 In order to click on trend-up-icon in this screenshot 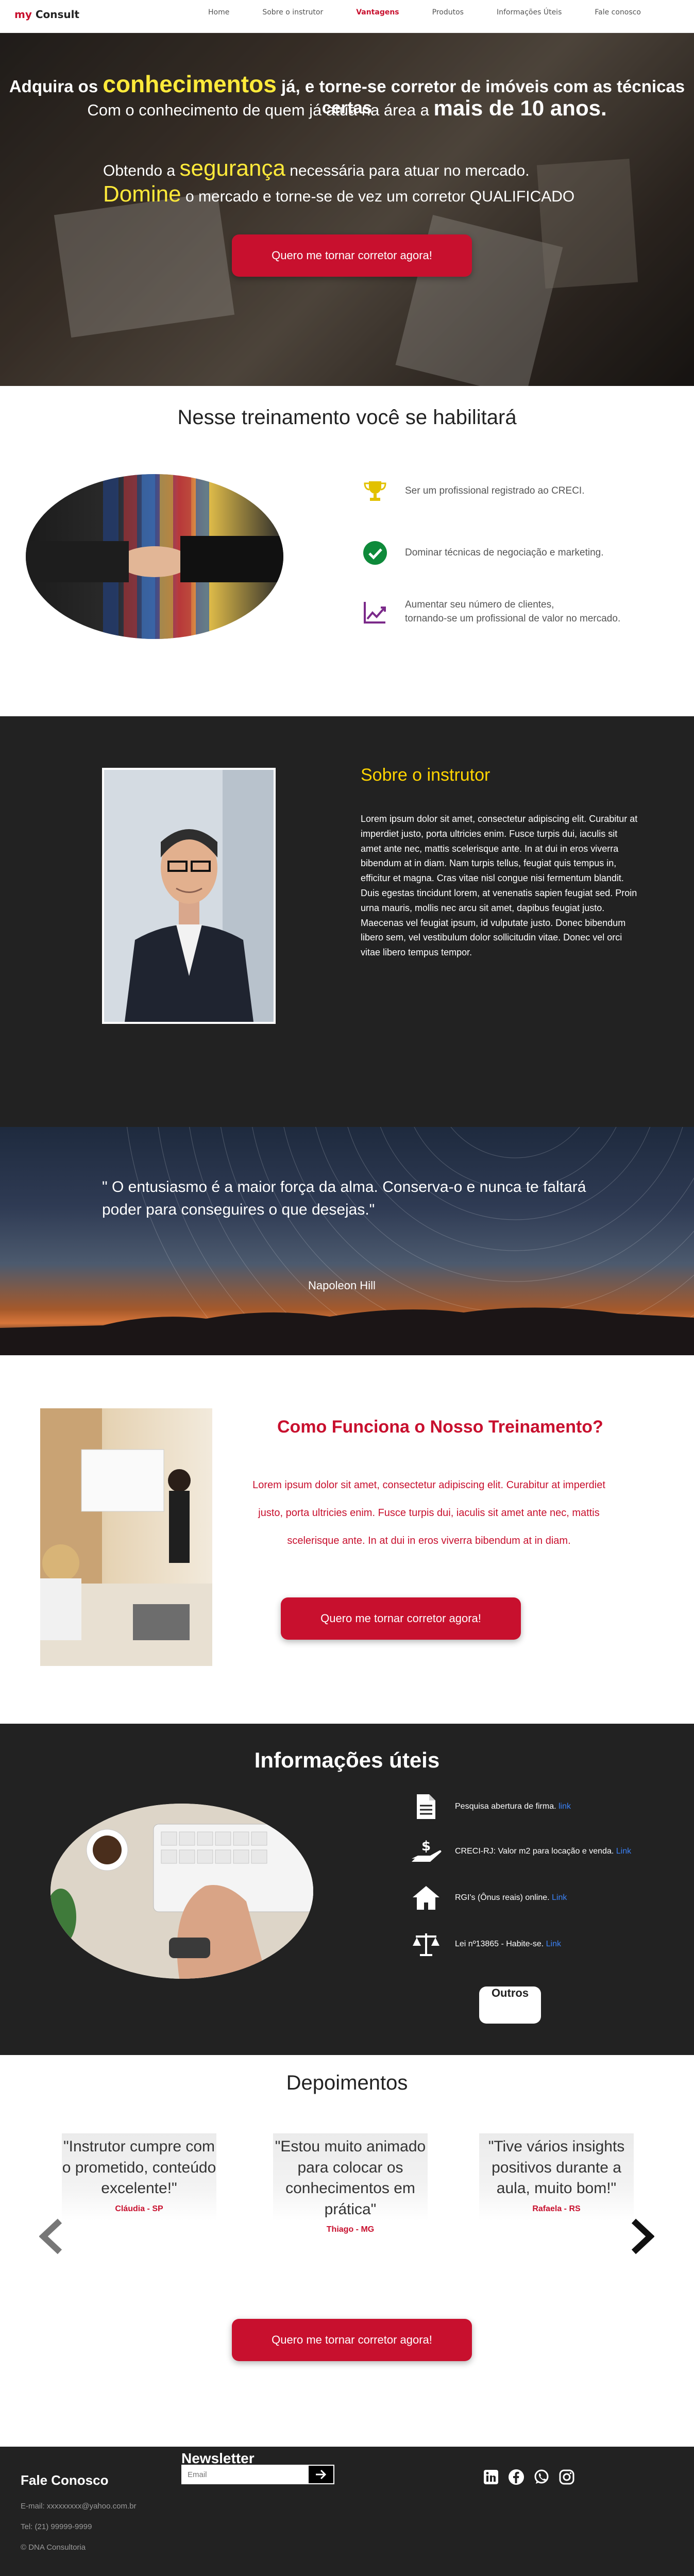, I will do `click(375, 612)`.